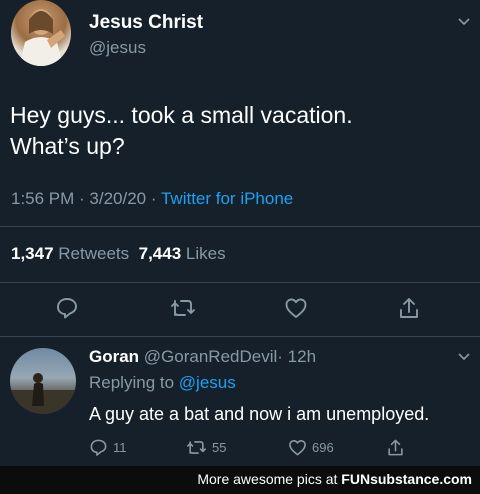 This screenshot has height=494, width=480. Describe the element at coordinates (67, 146) in the screenshot. I see `tweet-text-line: What’s up?` at that location.